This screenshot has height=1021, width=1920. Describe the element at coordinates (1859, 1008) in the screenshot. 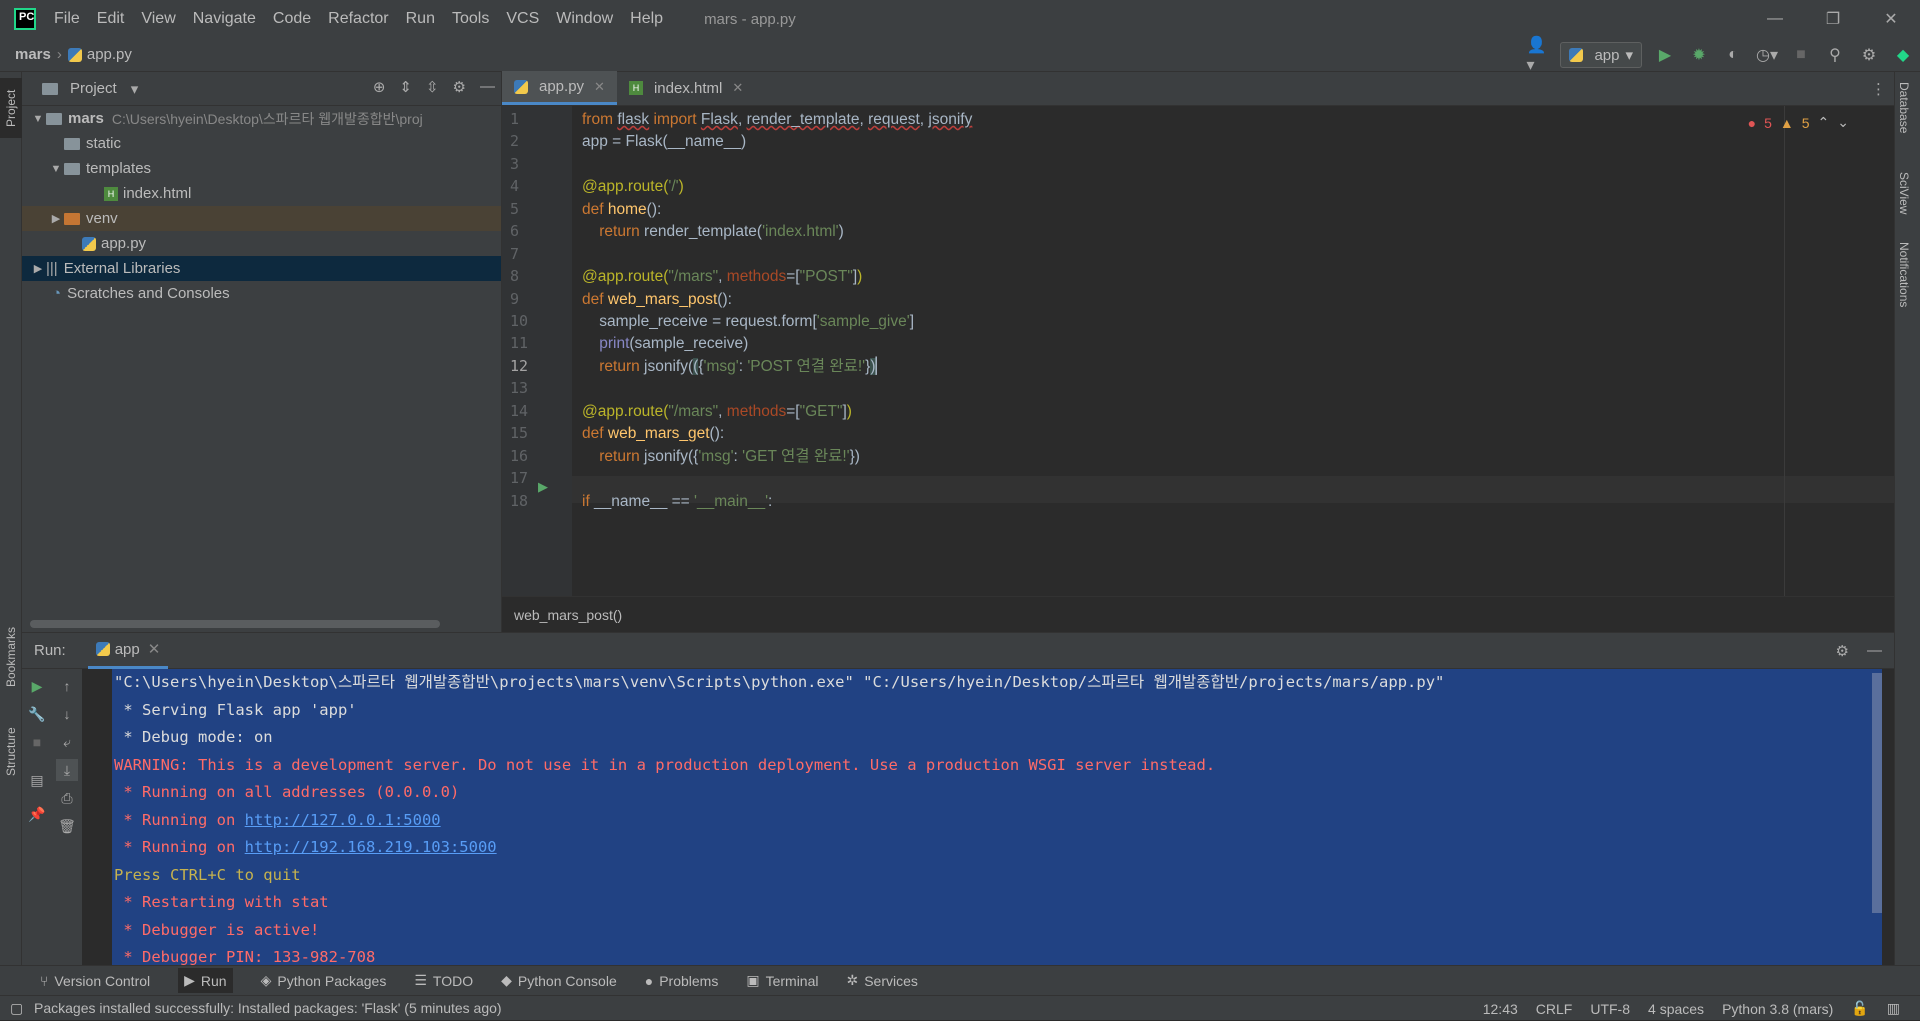

I see `lock-icon: 🔓` at that location.